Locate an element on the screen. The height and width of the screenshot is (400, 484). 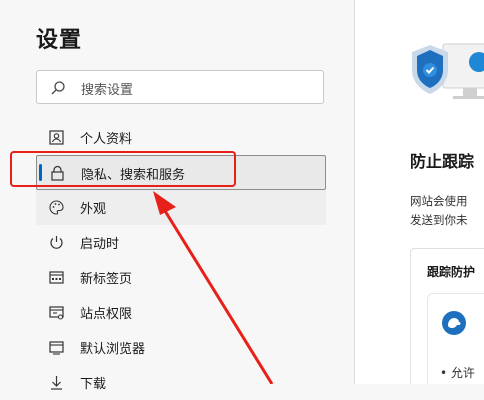
search-placeholder: 搜索设置 is located at coordinates (107, 90).